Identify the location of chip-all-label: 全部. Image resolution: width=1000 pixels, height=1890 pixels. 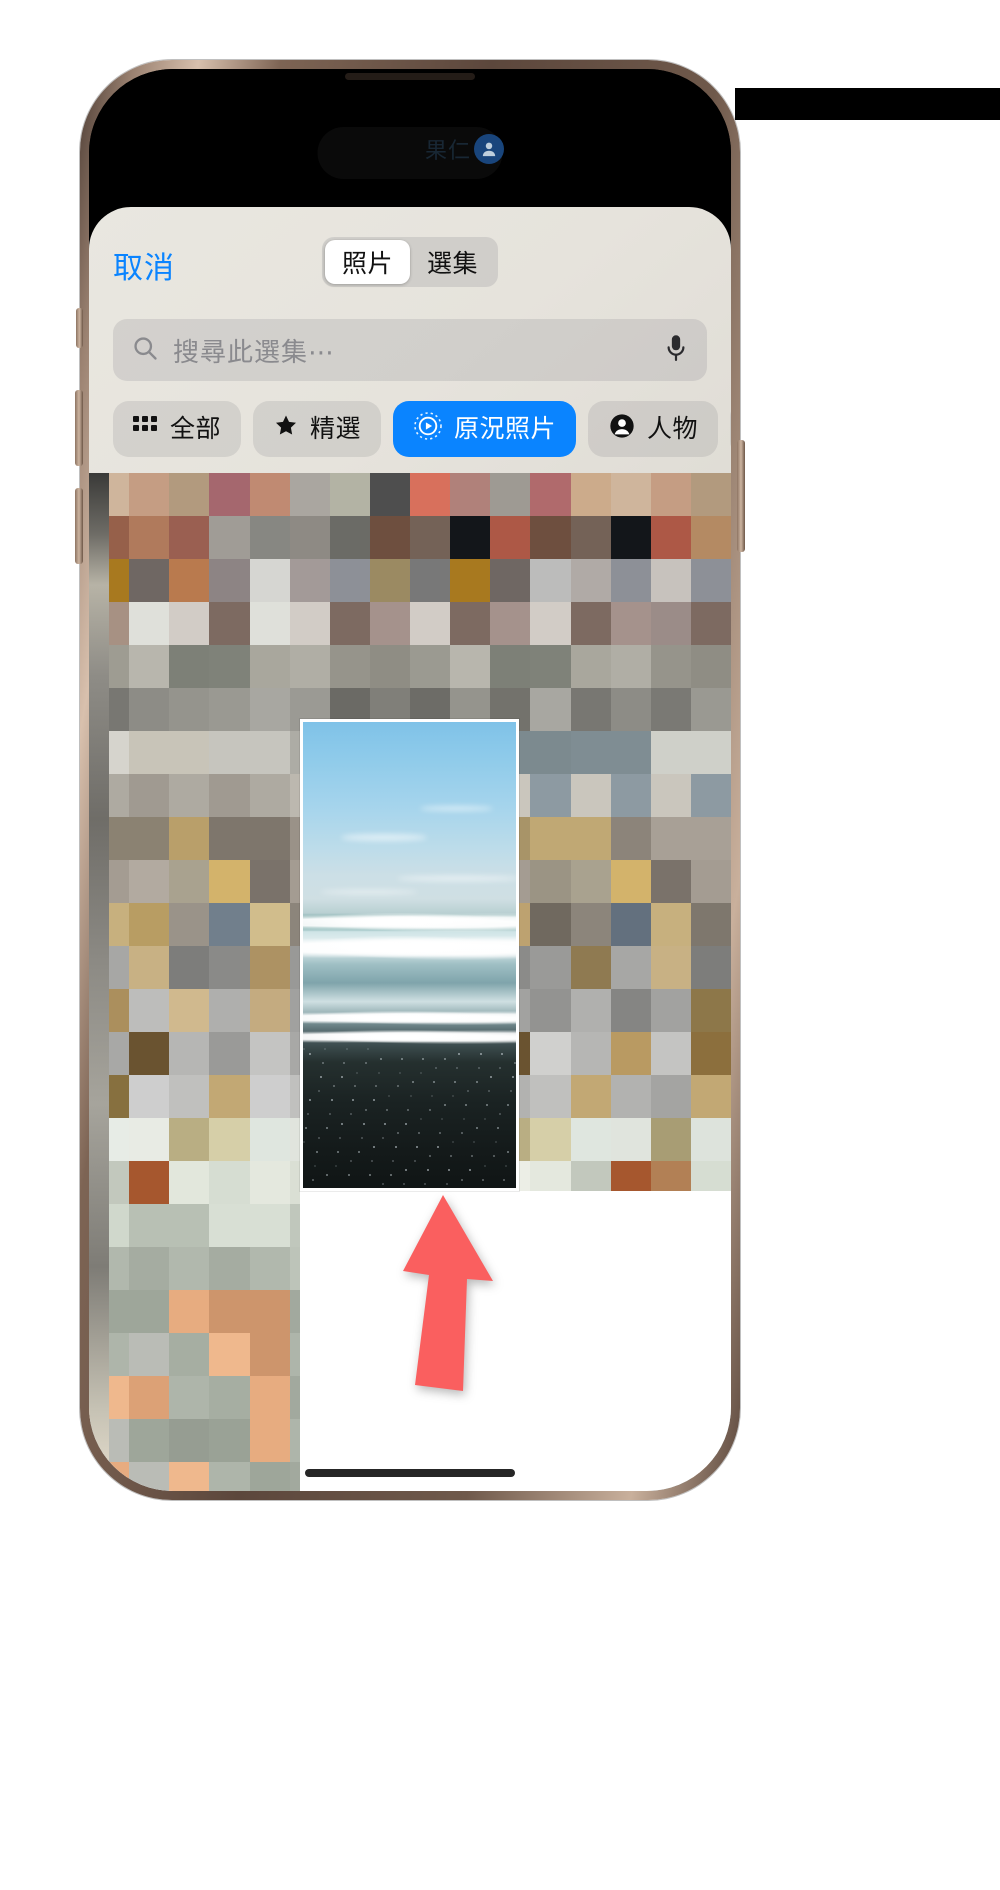
(196, 428).